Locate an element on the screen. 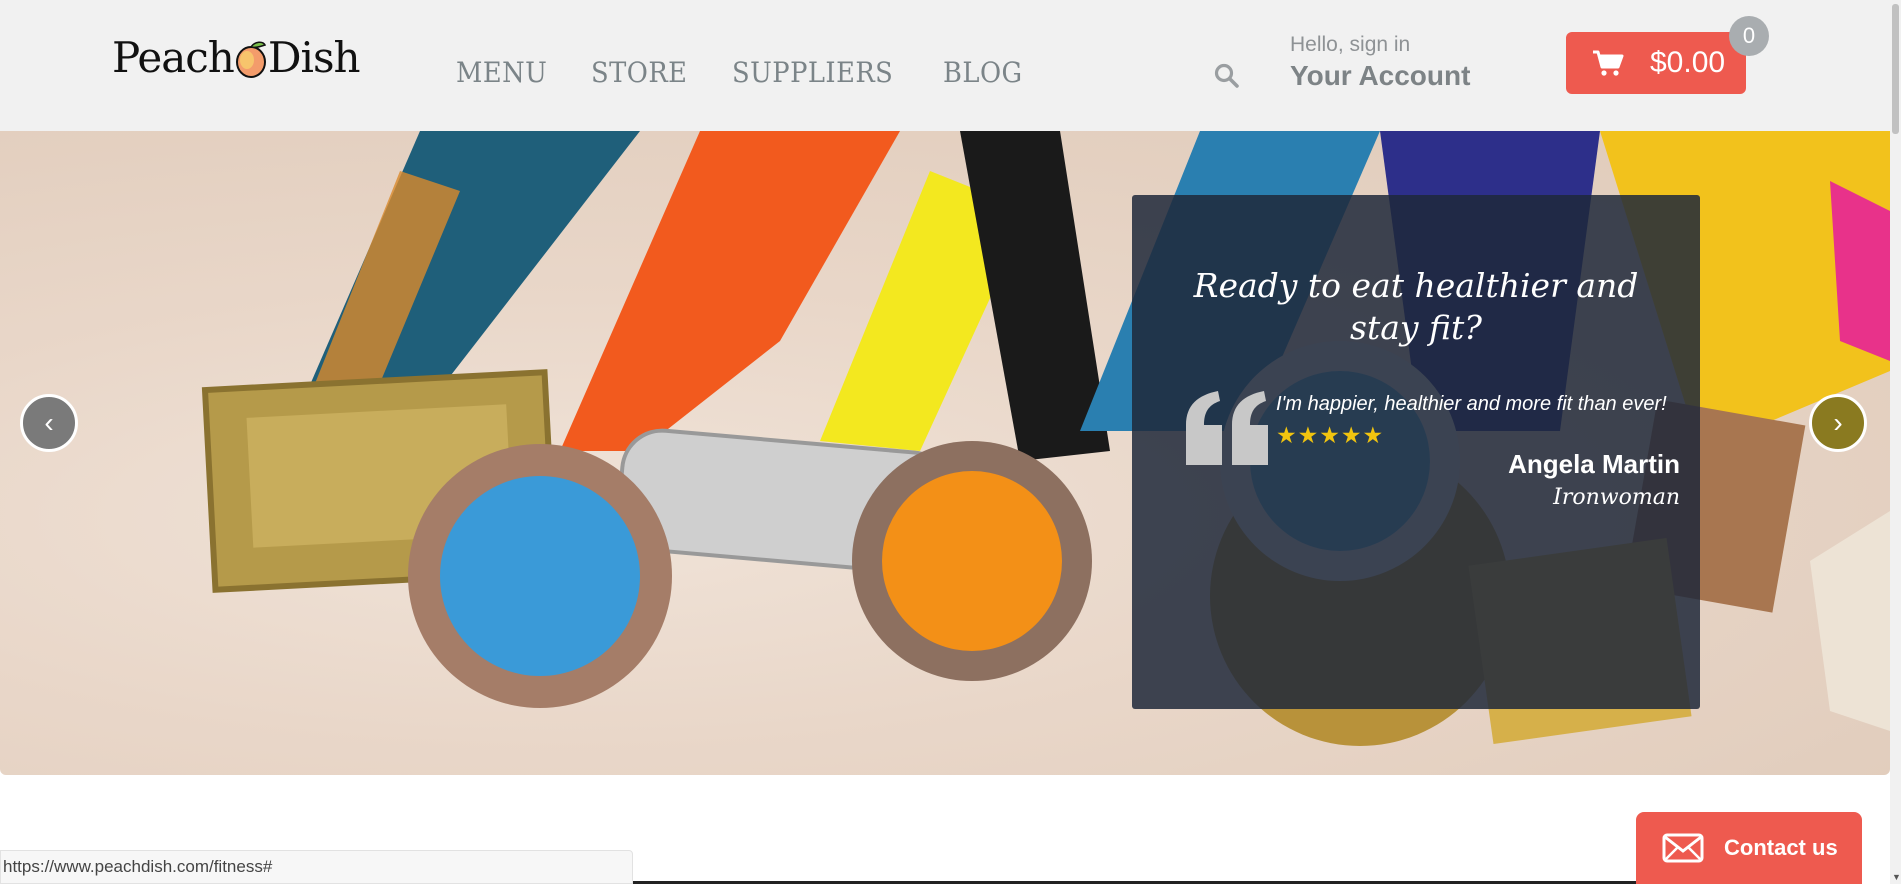 The height and width of the screenshot is (884, 1901). account-greeting: Hello, sign in is located at coordinates (1350, 44).